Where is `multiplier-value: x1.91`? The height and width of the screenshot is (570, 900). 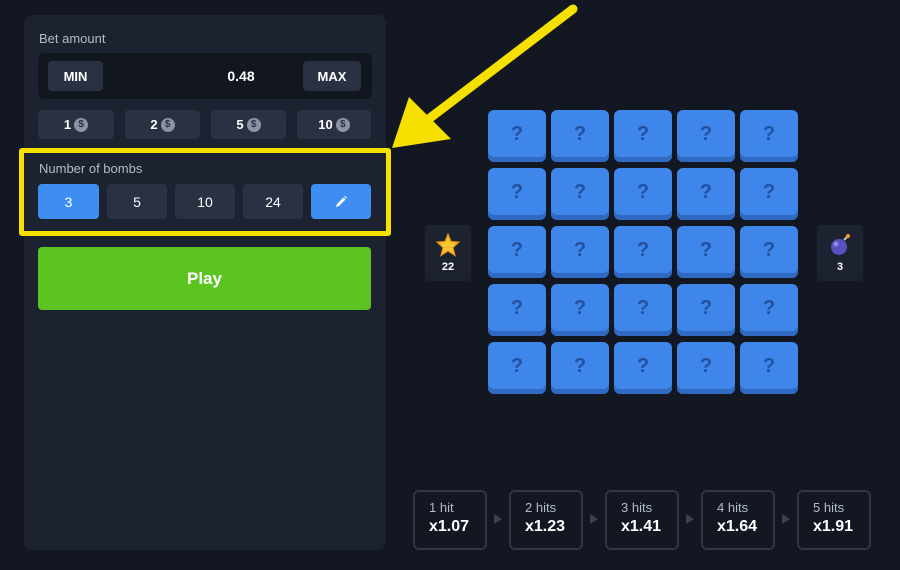 multiplier-value: x1.91 is located at coordinates (833, 526).